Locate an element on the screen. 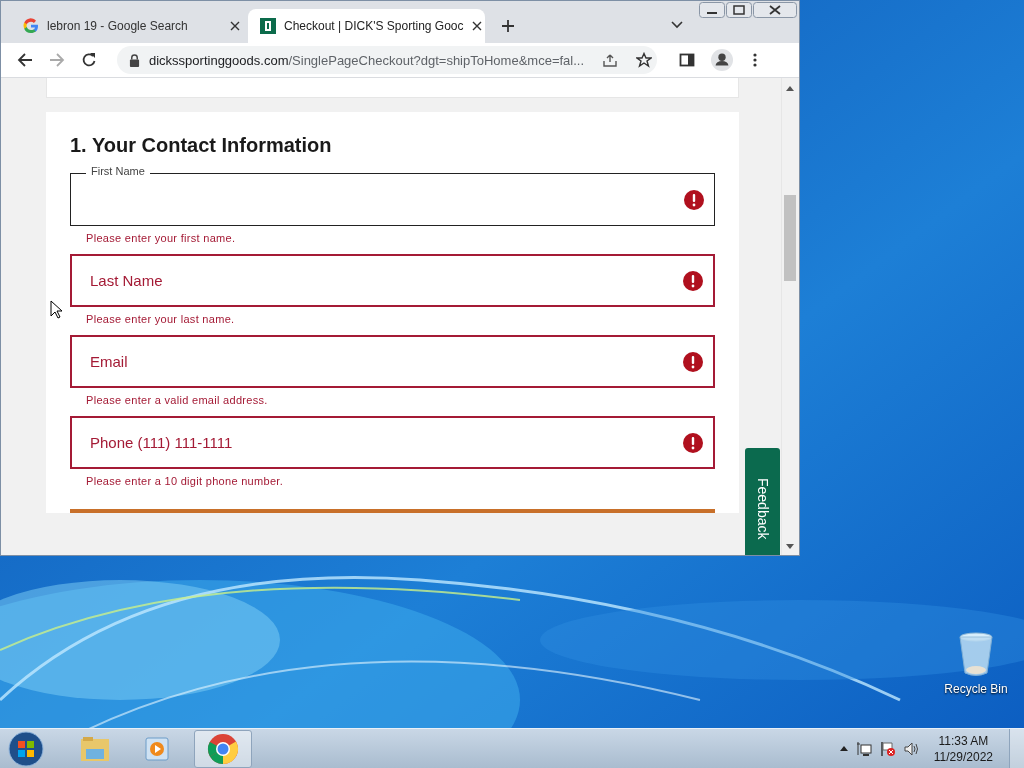 This screenshot has height=768, width=1024. flag-icon is located at coordinates (887, 748).